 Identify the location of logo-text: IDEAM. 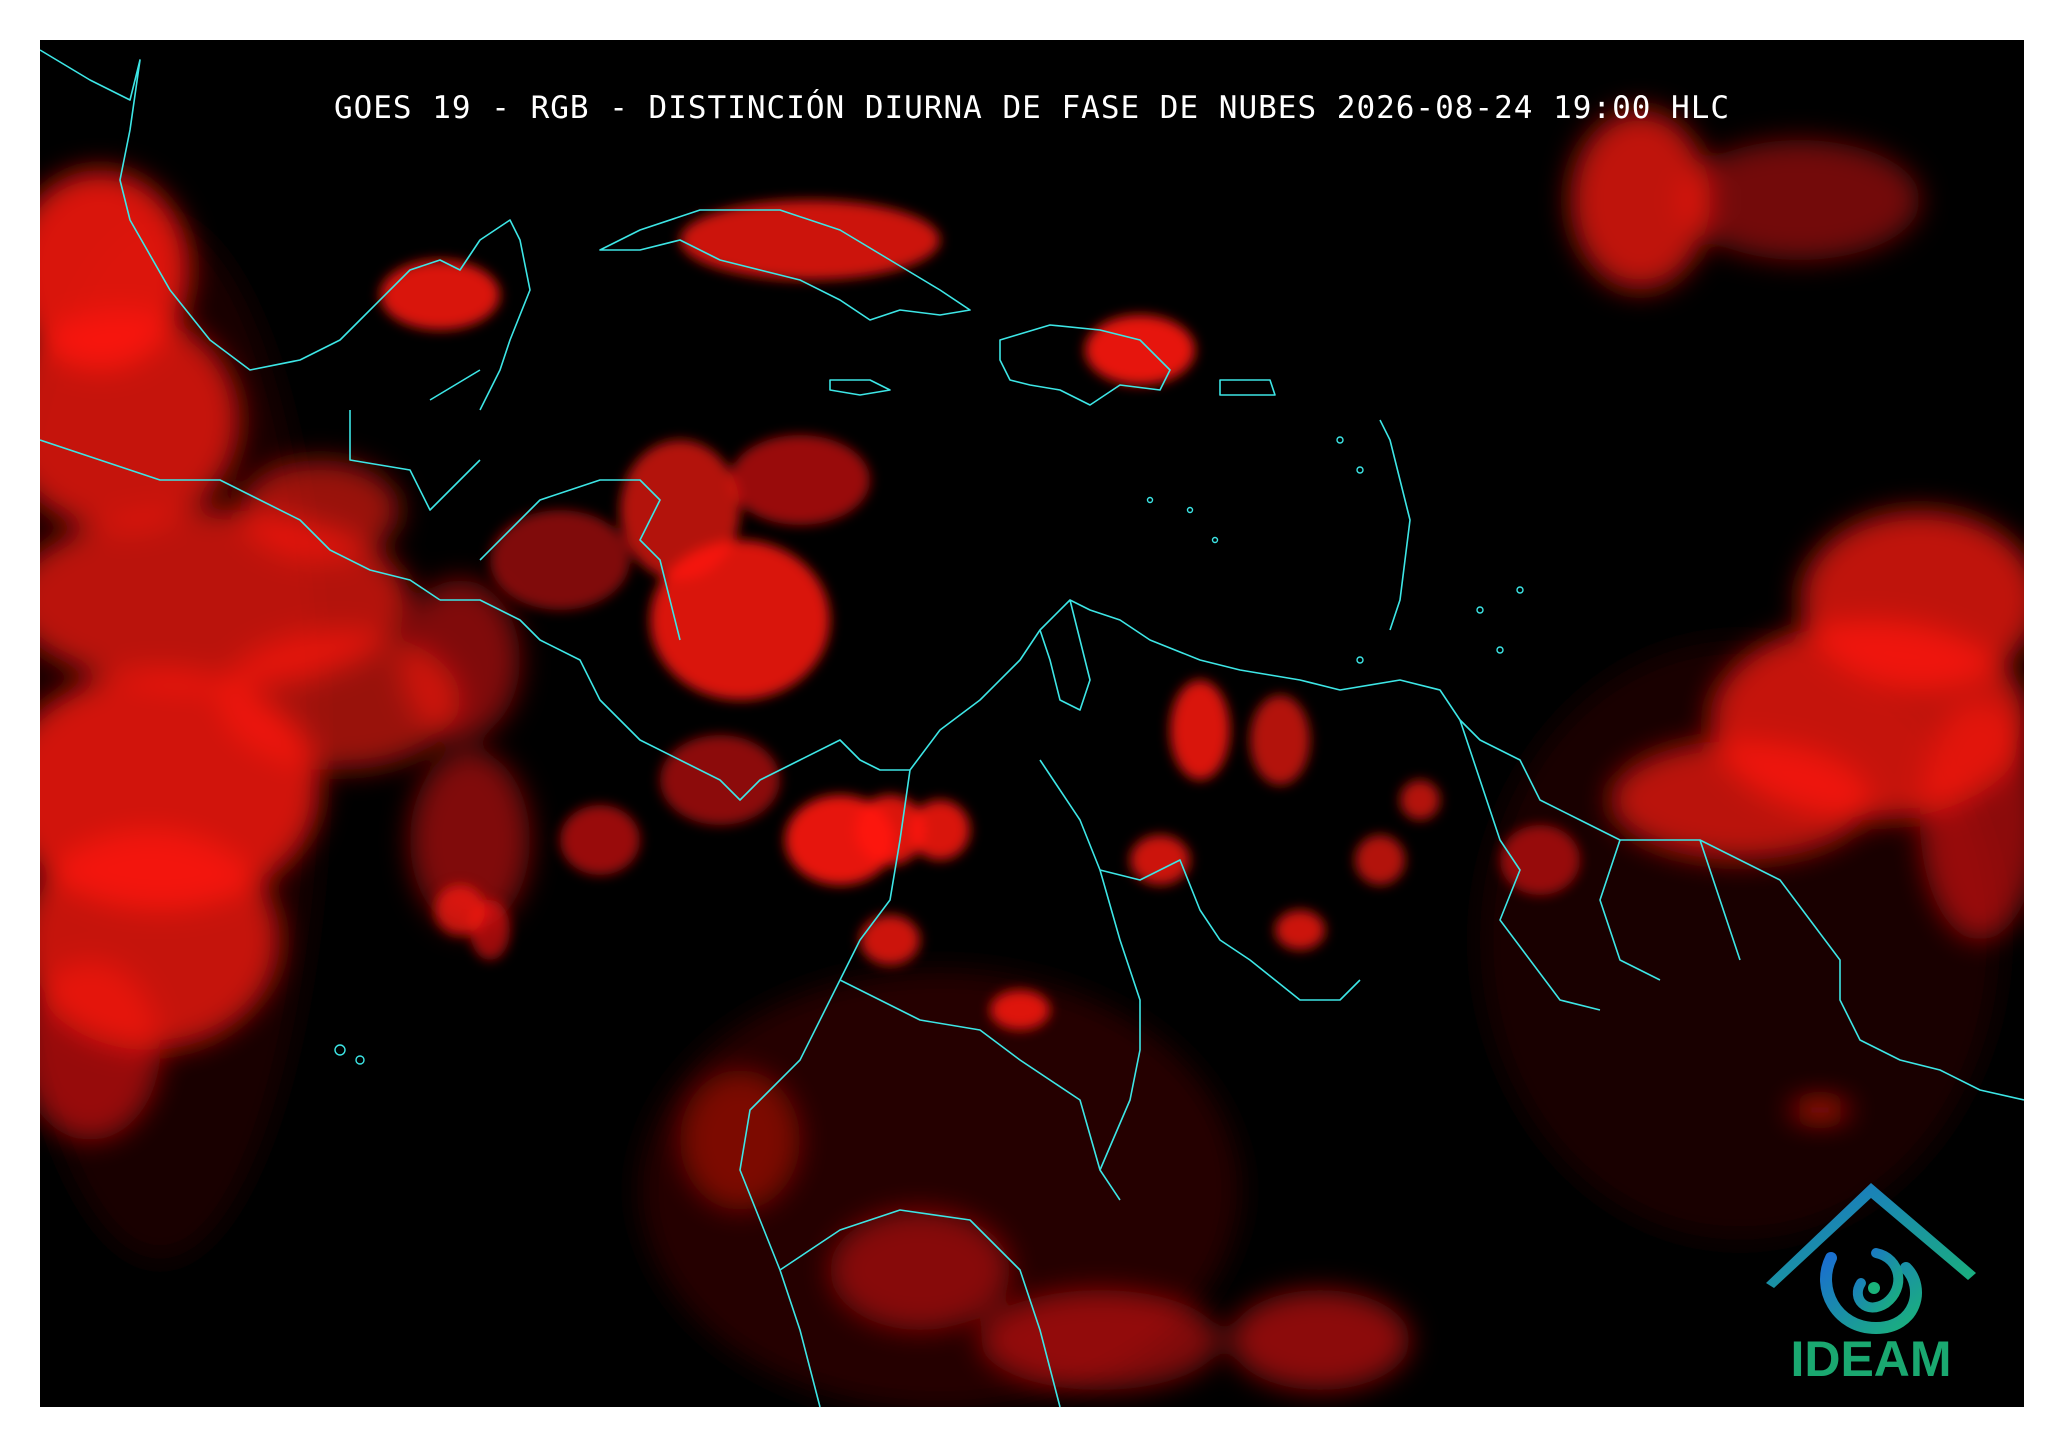
(1870, 1359).